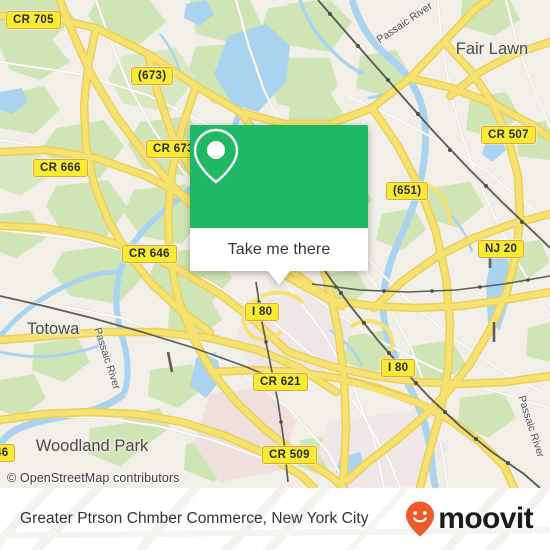 The width and height of the screenshot is (550, 550). I want to click on moovit-logo: moovit, so click(469, 519).